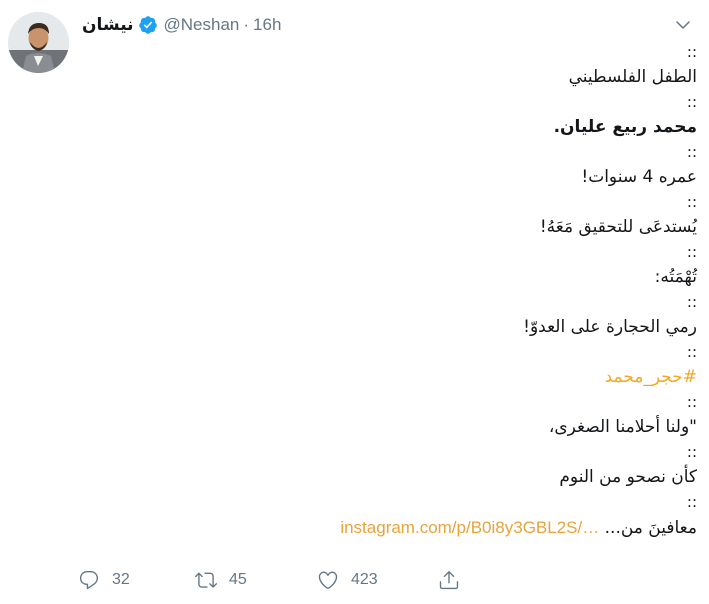 Image resolution: width=709 pixels, height=604 pixels. I want to click on tweet-header: نيشان @Neshan · 16h, so click(181, 25).